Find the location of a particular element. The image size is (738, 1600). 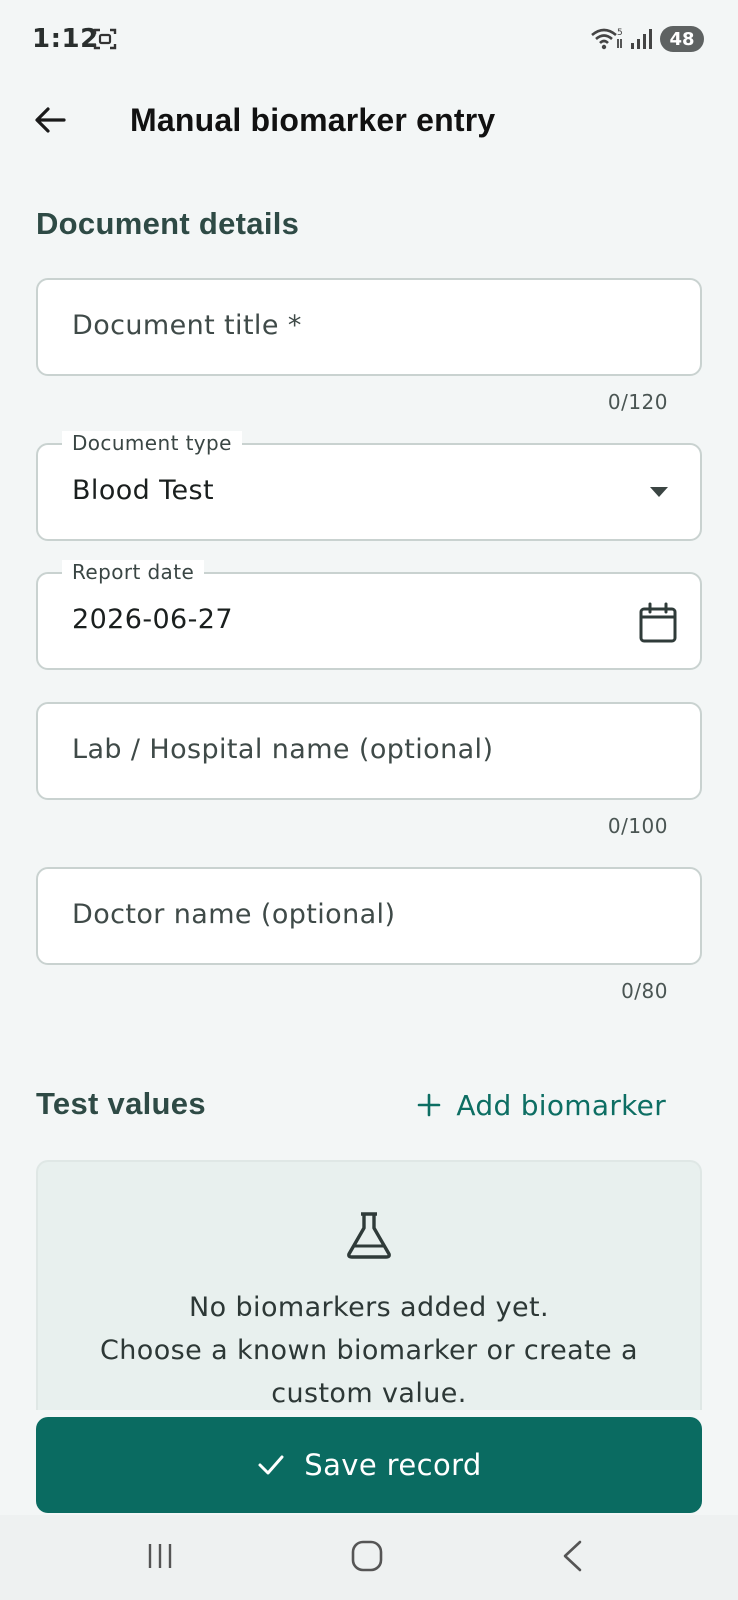

document-title-counter: 0/120 is located at coordinates (637, 402).